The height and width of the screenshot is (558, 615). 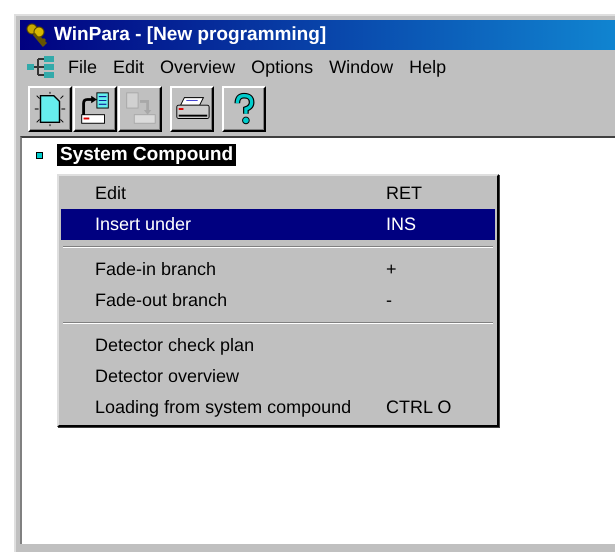 What do you see at coordinates (278, 300) in the screenshot?
I see `menu-item: Fade-out branch -` at bounding box center [278, 300].